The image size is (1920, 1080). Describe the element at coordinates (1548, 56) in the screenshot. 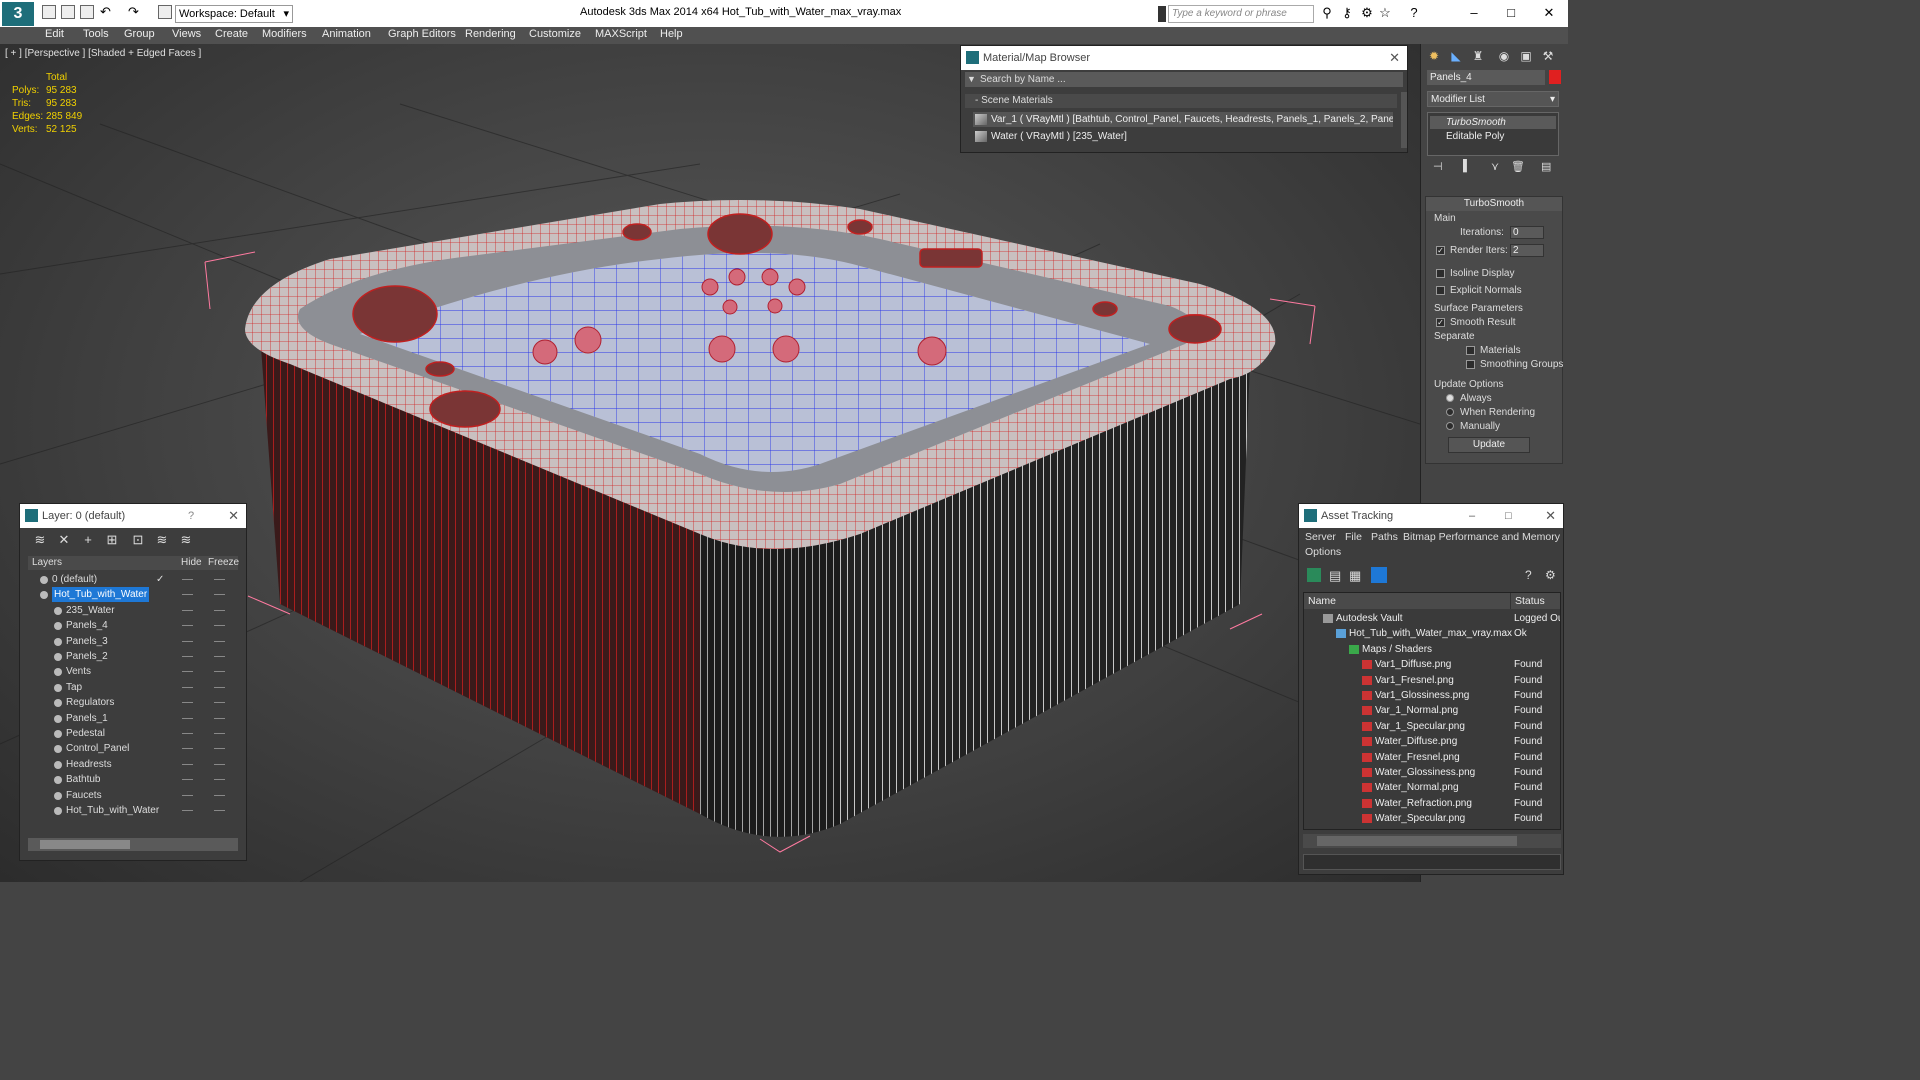

I see `utilities-tab-icon: ⚒` at that location.